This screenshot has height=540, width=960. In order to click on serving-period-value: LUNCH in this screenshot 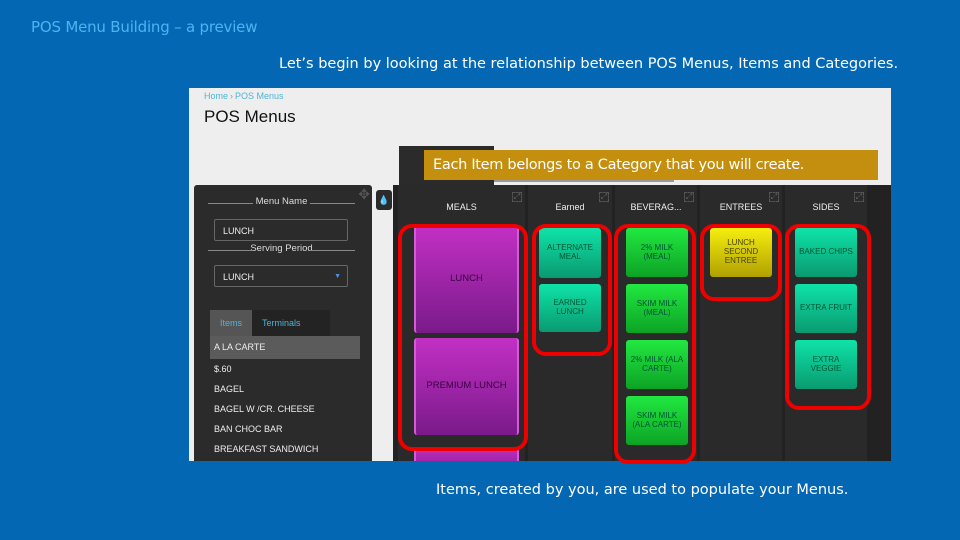, I will do `click(239, 277)`.